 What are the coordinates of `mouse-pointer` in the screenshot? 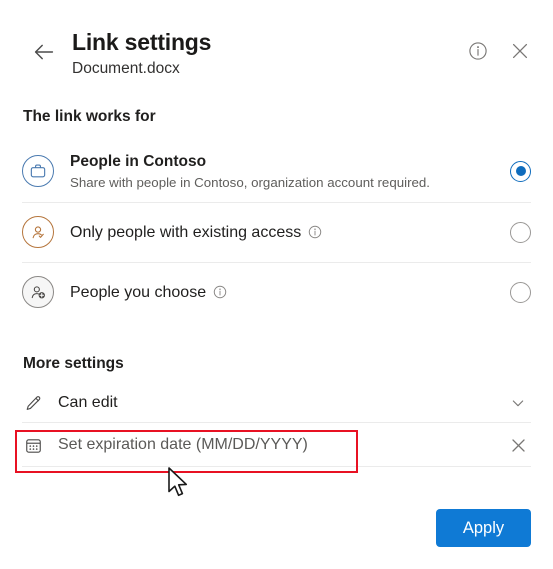 It's located at (179, 484).